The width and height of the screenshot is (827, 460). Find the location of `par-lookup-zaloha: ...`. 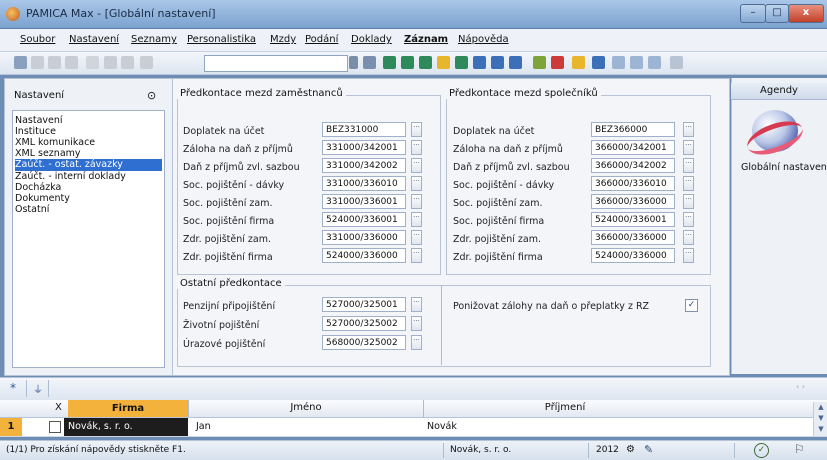

par-lookup-zaloha: ... is located at coordinates (688, 147).